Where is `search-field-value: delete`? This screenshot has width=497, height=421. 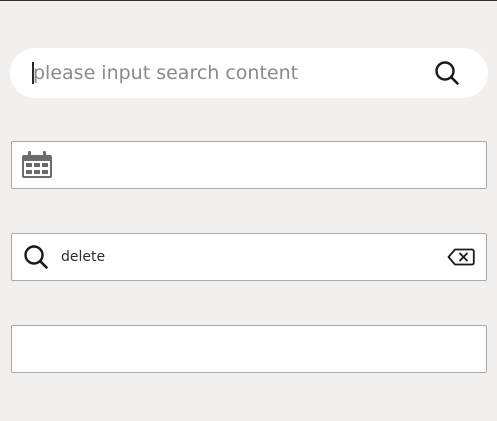 search-field-value: delete is located at coordinates (83, 257).